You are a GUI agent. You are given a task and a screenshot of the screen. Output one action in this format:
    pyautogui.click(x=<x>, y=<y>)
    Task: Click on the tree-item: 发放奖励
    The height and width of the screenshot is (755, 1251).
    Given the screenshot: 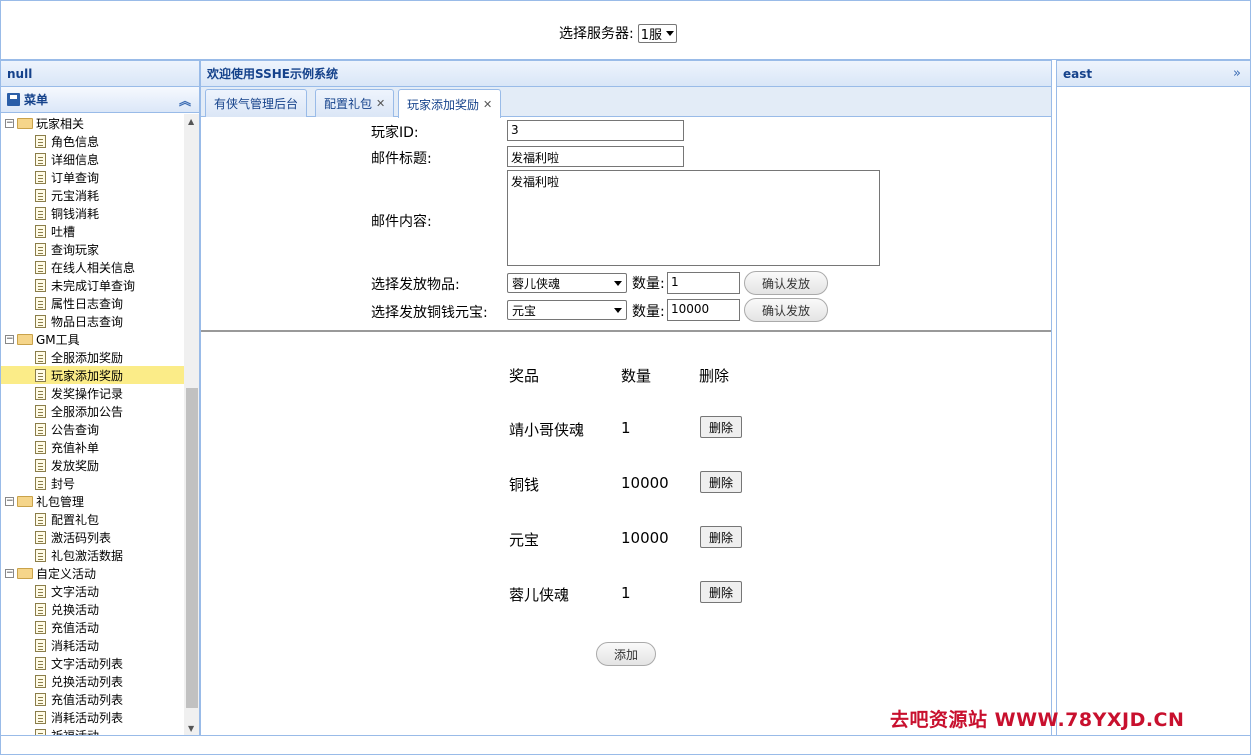 What is the action you would take?
    pyautogui.click(x=92, y=465)
    